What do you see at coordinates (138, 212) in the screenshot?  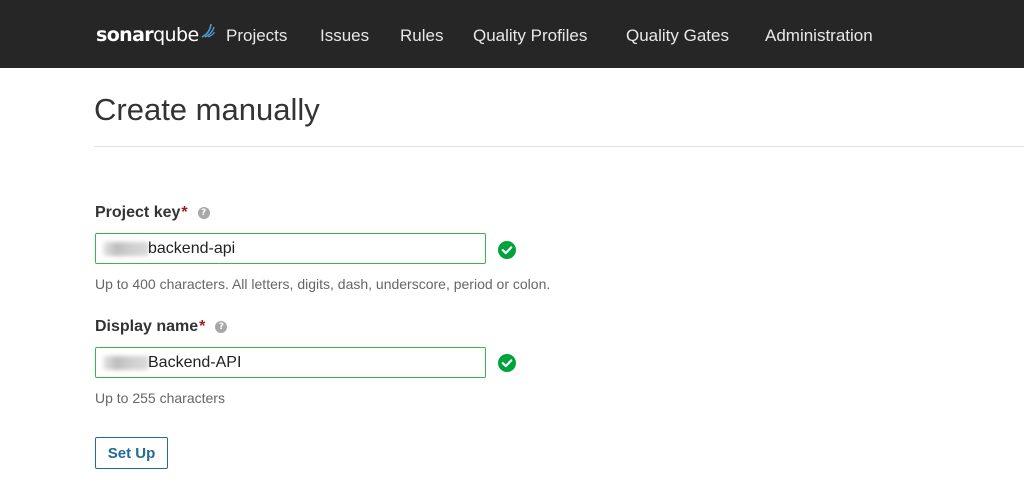 I see `project-key-label-text: Project key` at bounding box center [138, 212].